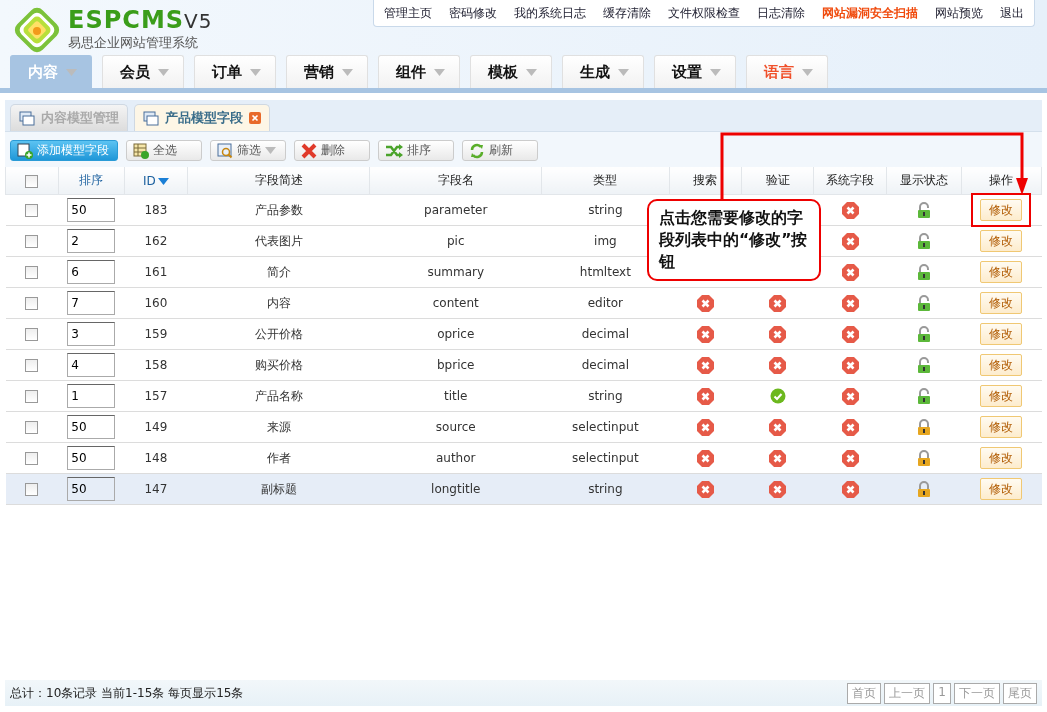  I want to click on table-cell: 162, so click(156, 241).